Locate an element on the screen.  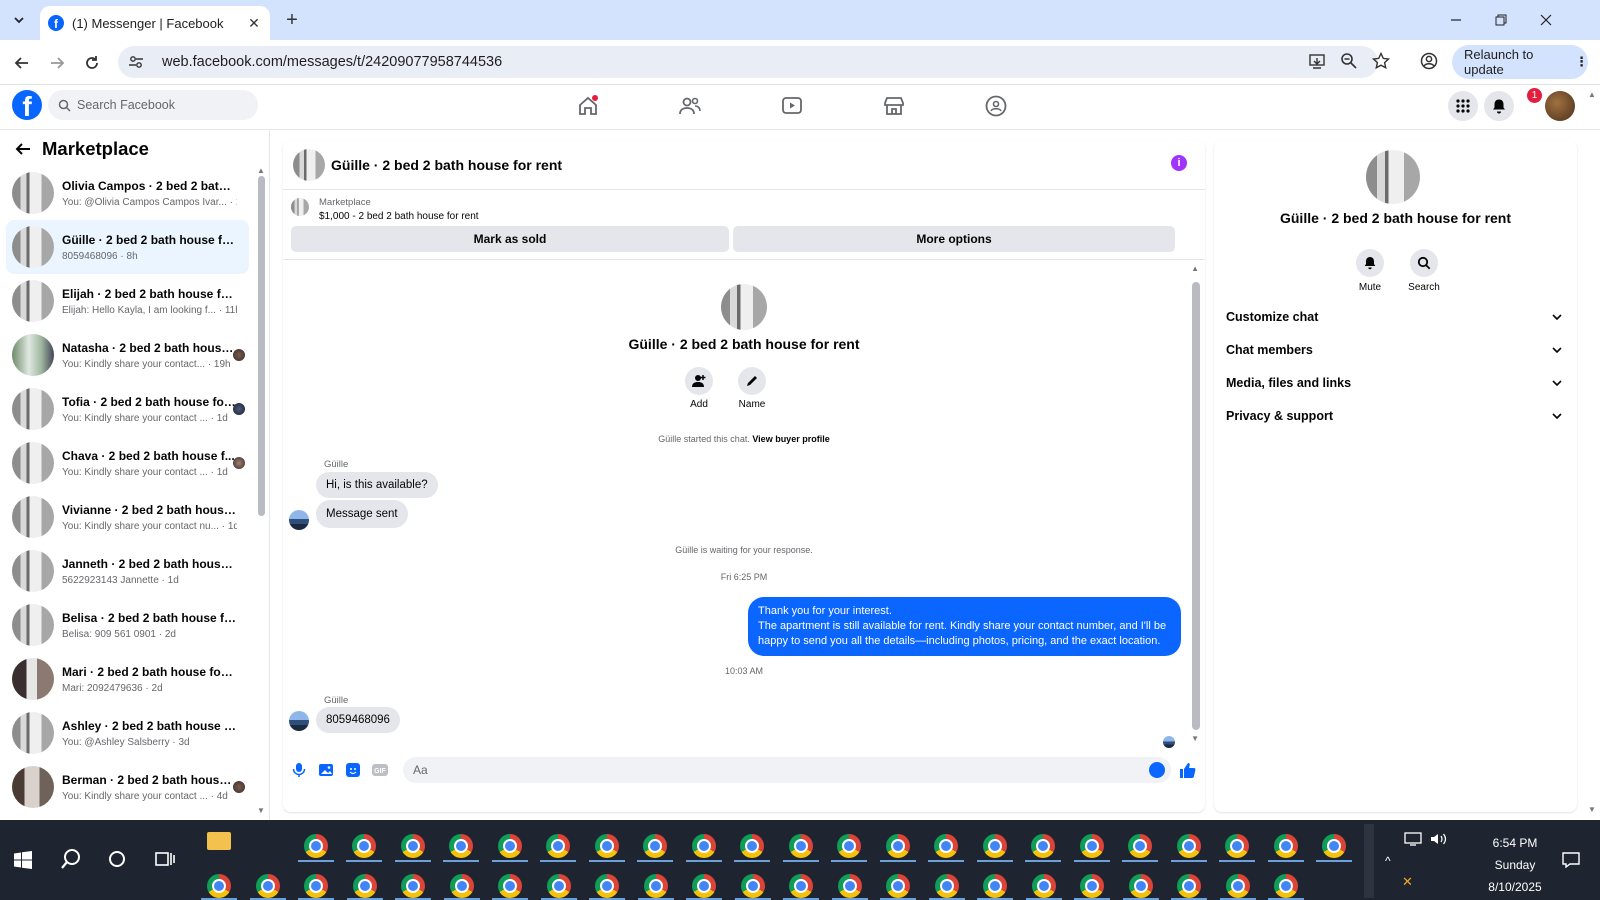
chat-title: Güille · 2 bed 2 bath house for rent is located at coordinates (446, 165).